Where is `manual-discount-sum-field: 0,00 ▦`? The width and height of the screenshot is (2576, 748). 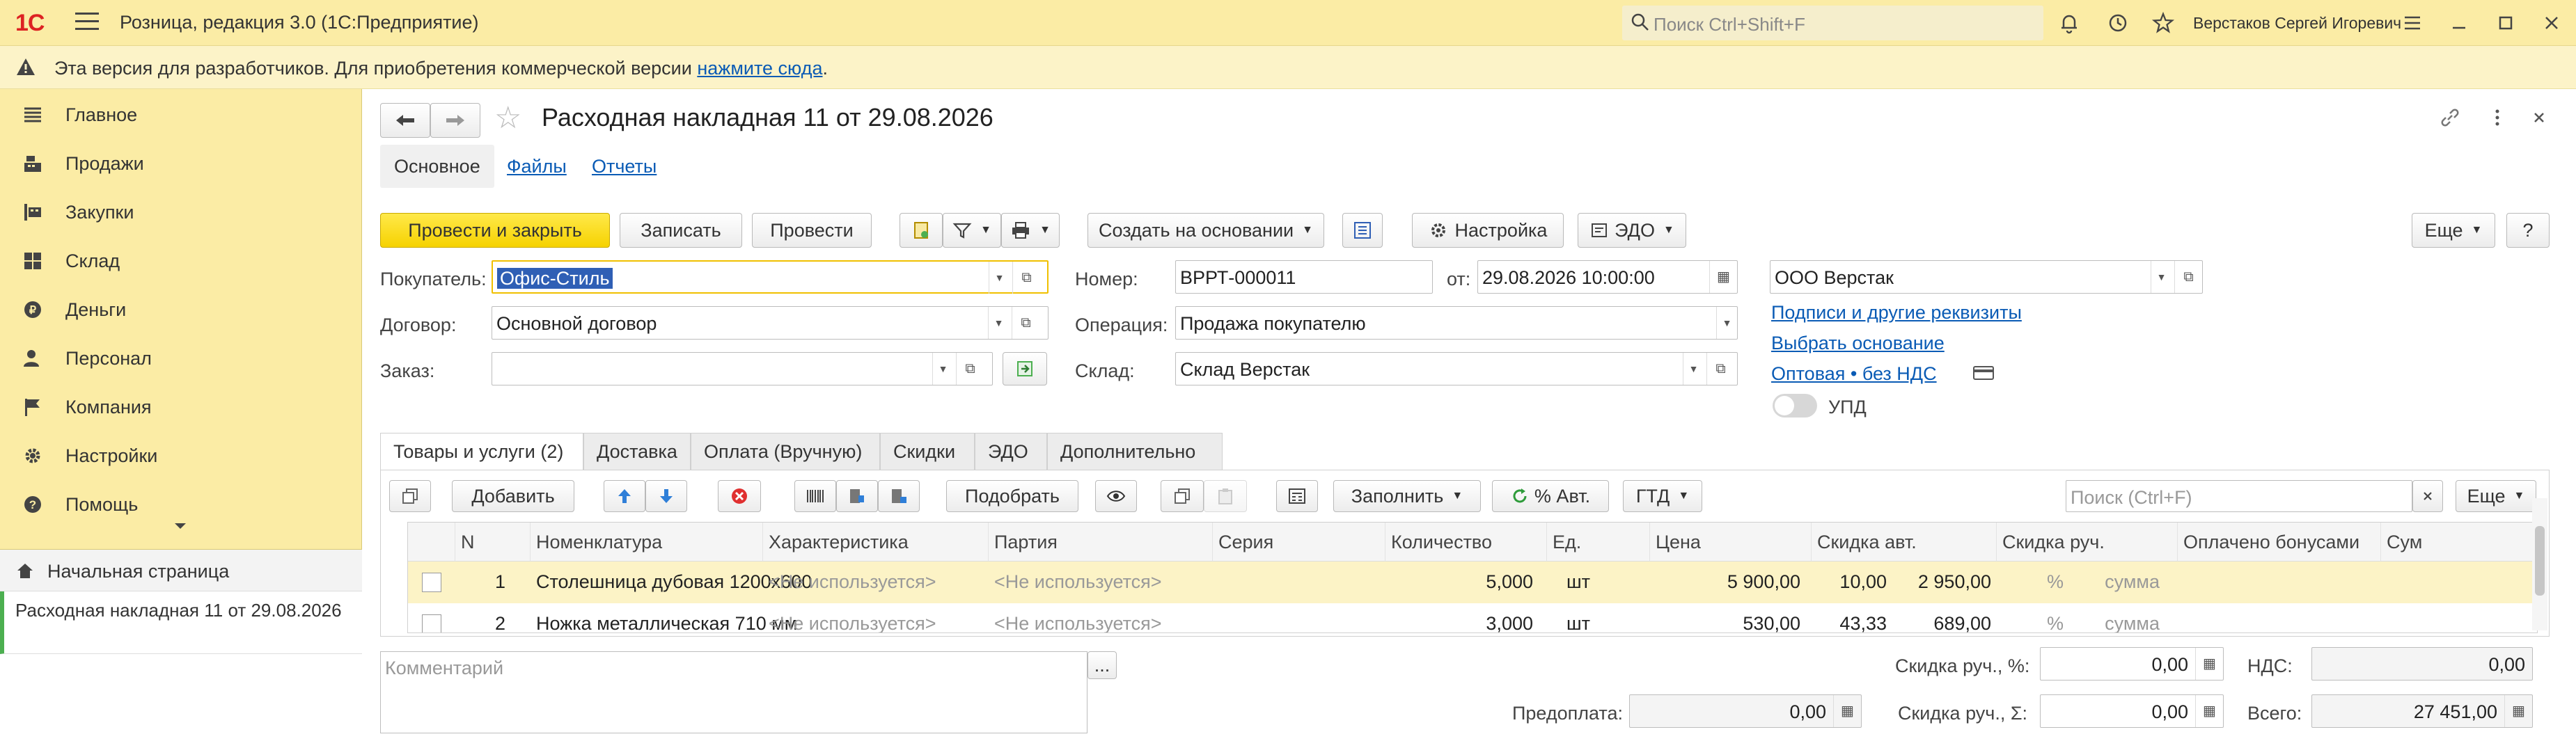
manual-discount-sum-field: 0,00 ▦ is located at coordinates (2132, 711).